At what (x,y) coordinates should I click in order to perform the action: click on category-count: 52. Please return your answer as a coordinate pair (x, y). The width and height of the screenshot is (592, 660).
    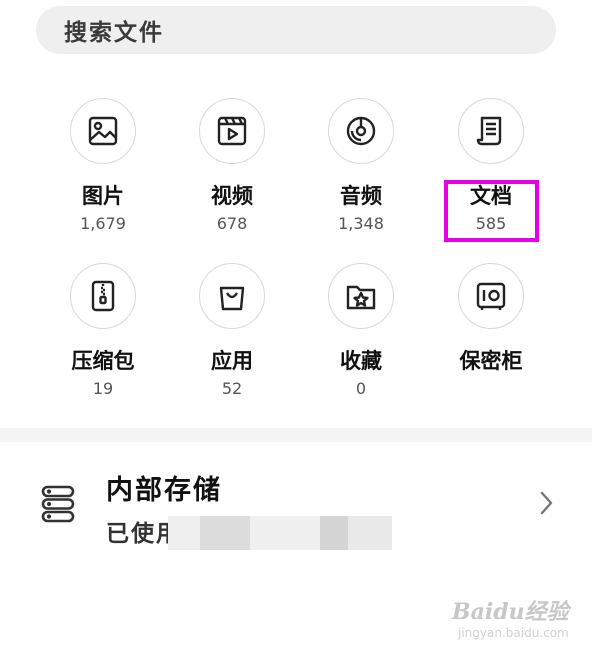
    Looking at the image, I should click on (232, 388).